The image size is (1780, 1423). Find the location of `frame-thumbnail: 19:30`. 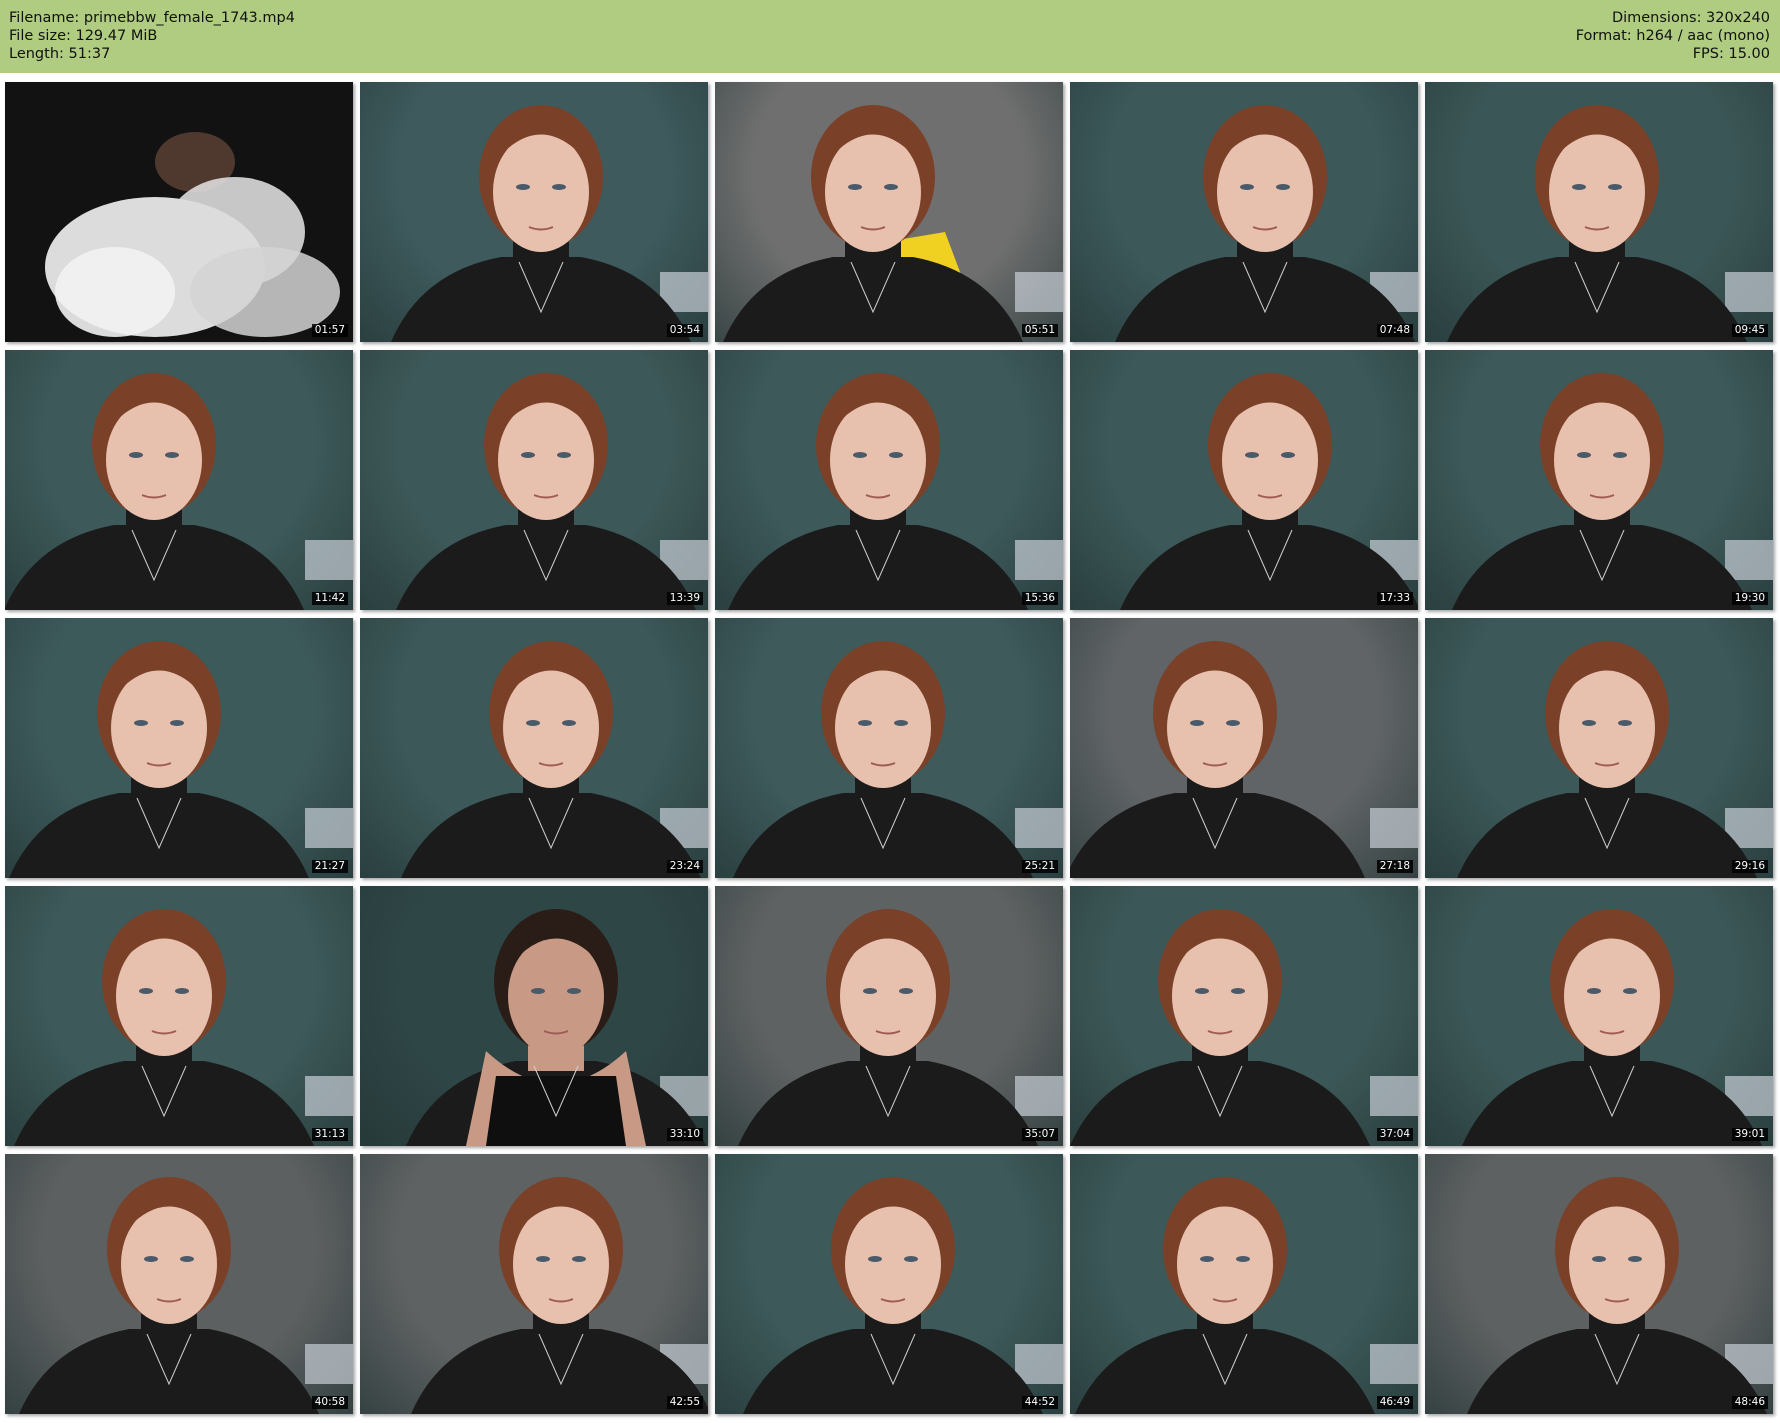

frame-thumbnail: 19:30 is located at coordinates (1599, 480).